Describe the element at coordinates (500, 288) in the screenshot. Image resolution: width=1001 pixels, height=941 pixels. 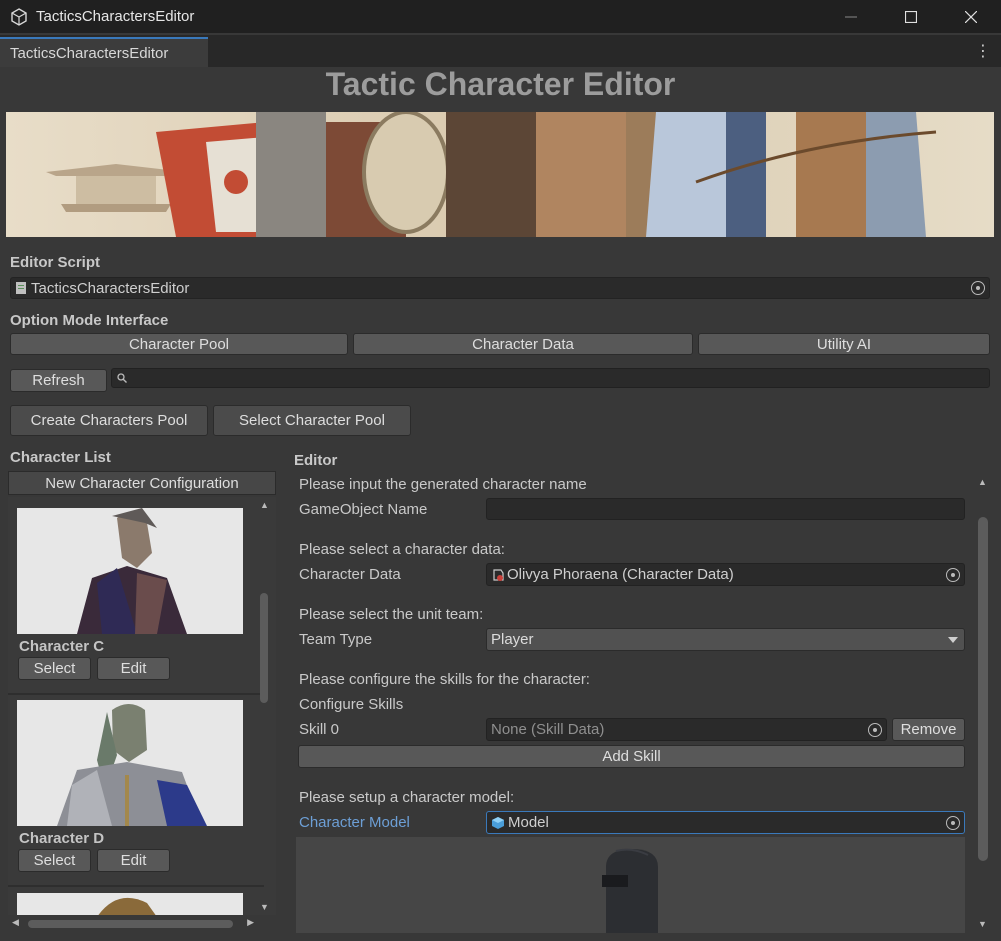
I see `editor-script-field: TacticsCharactersEditor` at that location.